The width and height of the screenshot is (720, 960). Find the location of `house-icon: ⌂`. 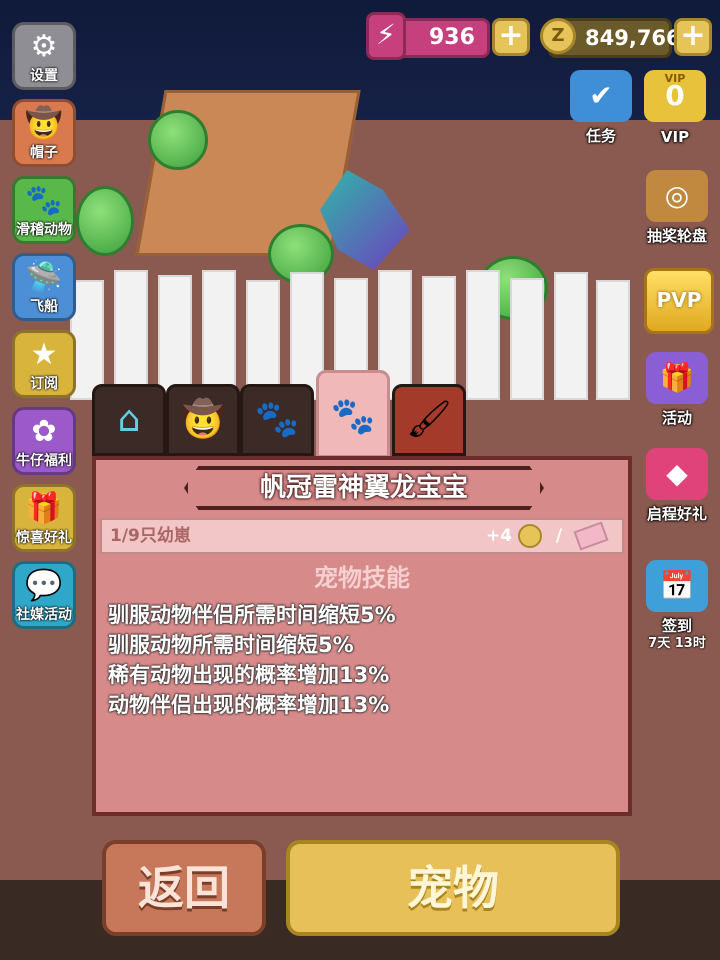

house-icon: ⌂ is located at coordinates (129, 419).